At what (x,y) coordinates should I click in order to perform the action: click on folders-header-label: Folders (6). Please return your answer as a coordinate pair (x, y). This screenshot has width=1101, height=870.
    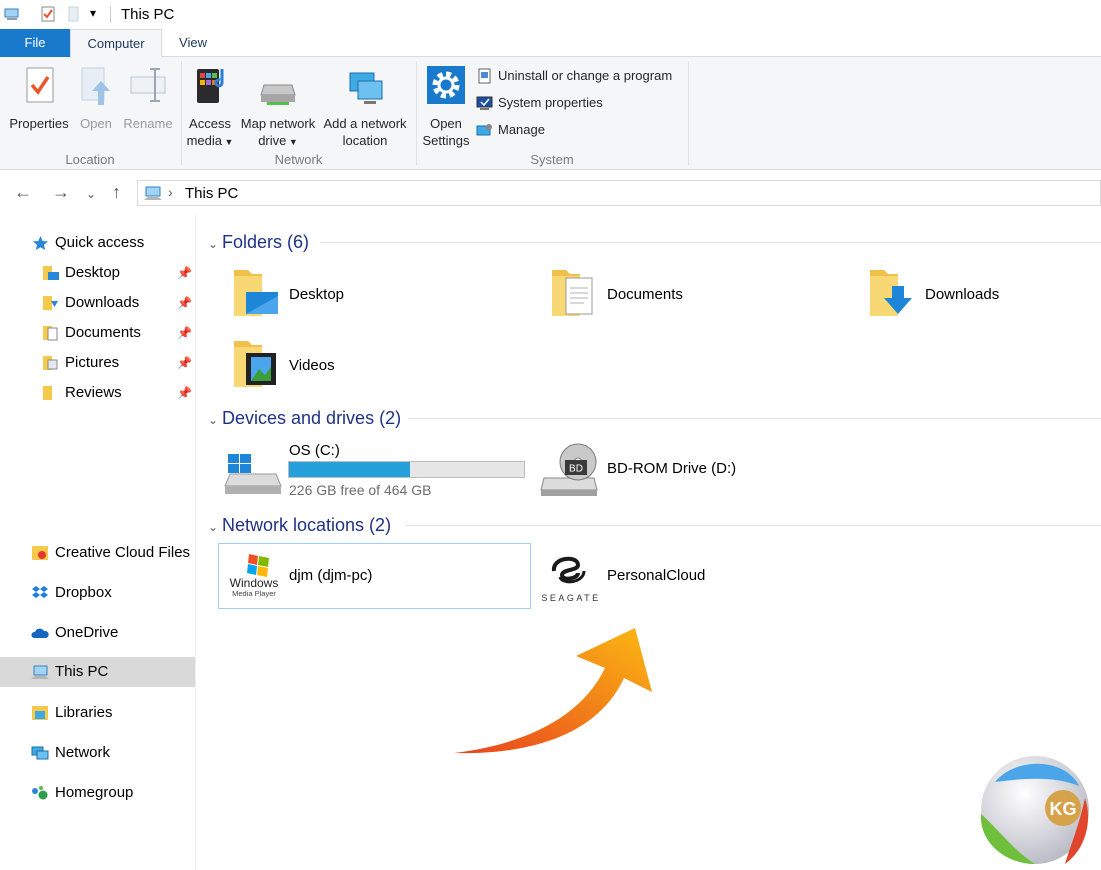
    Looking at the image, I should click on (266, 242).